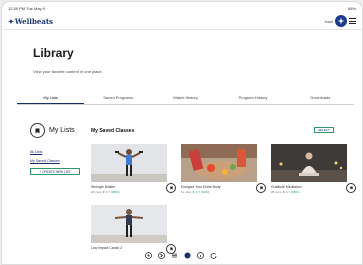 The image size is (363, 265). What do you see at coordinates (201, 187) in the screenshot?
I see `class-title: Energize Your Entire Body` at bounding box center [201, 187].